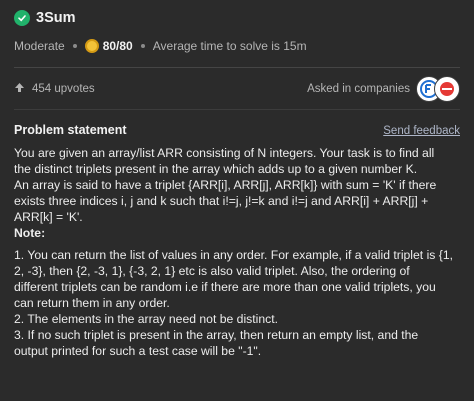 This screenshot has width=474, height=401. What do you see at coordinates (421, 131) in the screenshot?
I see `send-feedback-link: Send feedback` at bounding box center [421, 131].